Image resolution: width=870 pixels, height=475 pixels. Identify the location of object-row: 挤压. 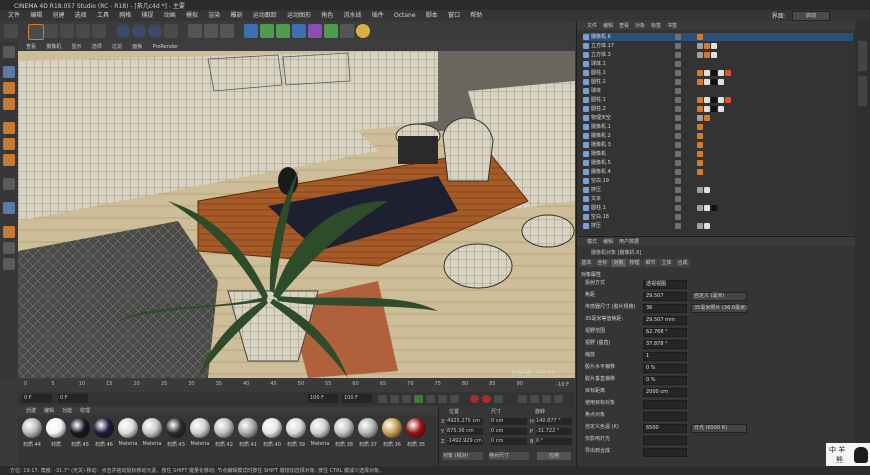
(718, 226).